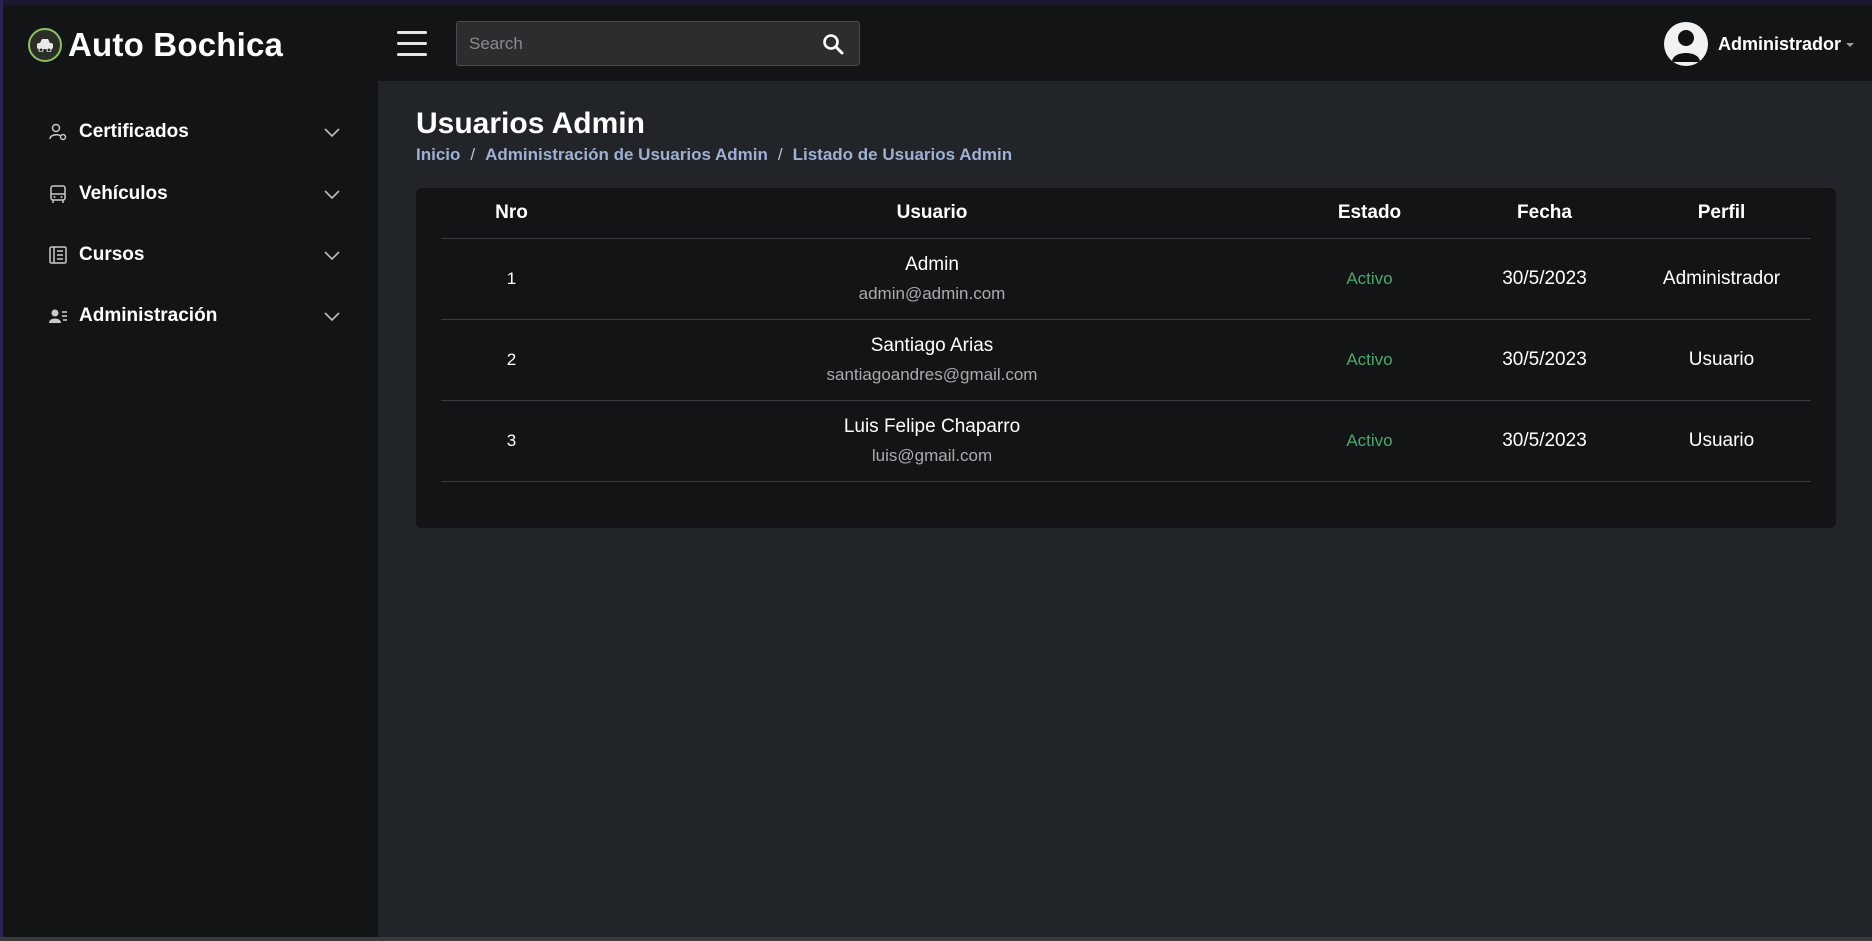 This screenshot has width=1872, height=941. I want to click on user-name-text: Santiago Arias, so click(932, 345).